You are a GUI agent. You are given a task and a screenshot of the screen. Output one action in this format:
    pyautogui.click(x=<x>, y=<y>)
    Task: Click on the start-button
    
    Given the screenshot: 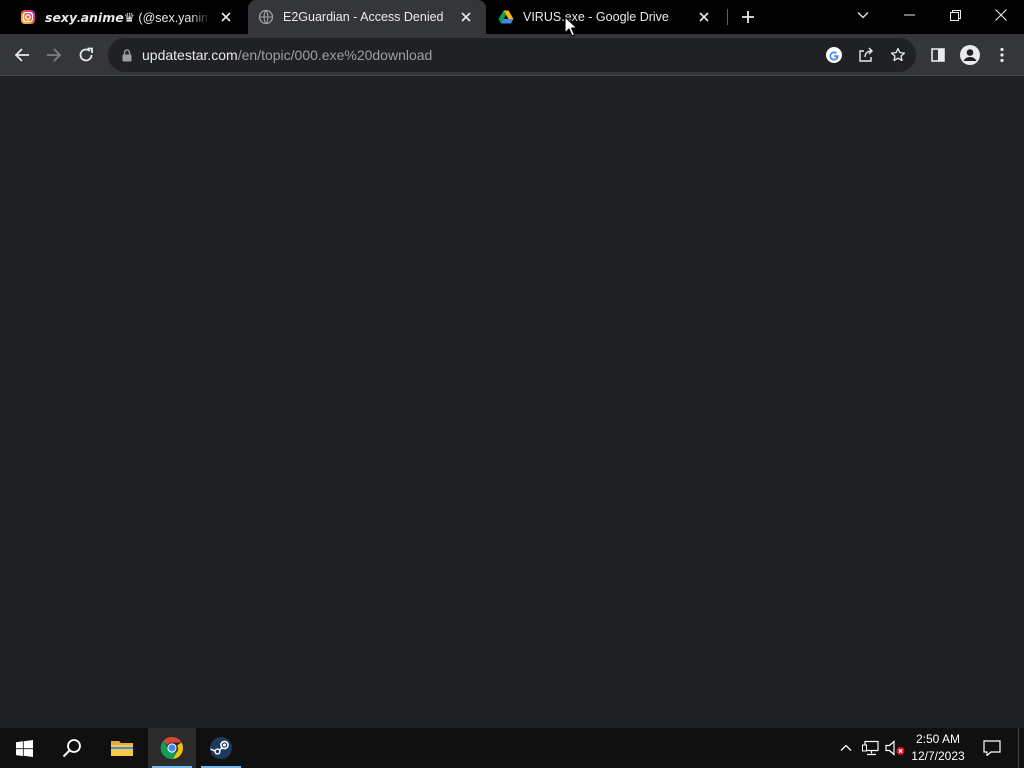 What is the action you would take?
    pyautogui.click(x=24, y=748)
    